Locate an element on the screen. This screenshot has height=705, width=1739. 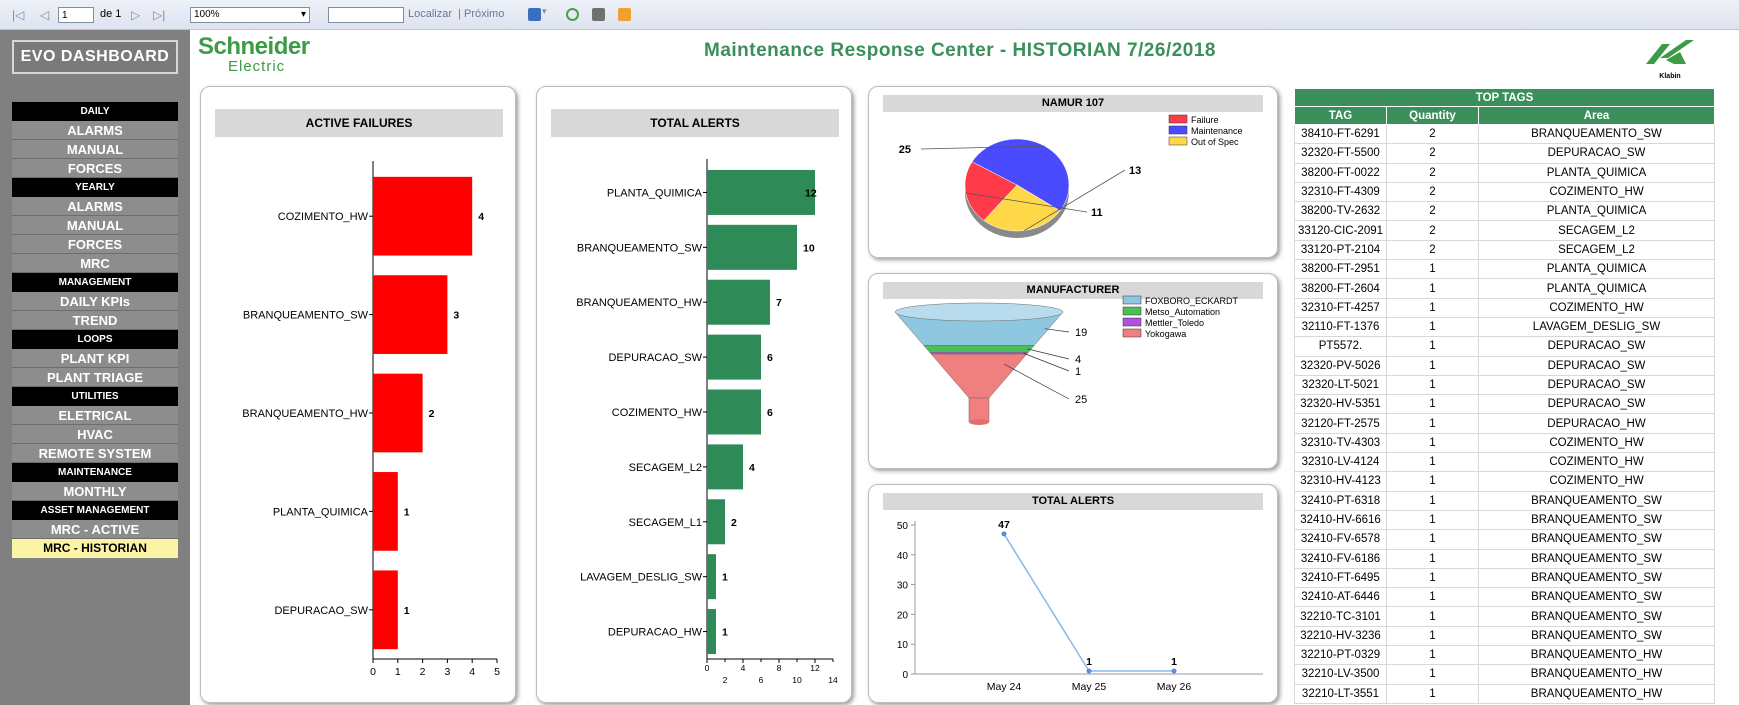
tag-cell: 32410-FT-6495 is located at coordinates (1340, 578).